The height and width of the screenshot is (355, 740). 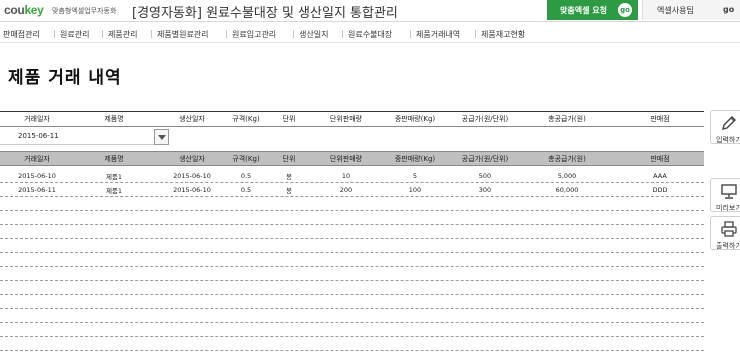 I want to click on table-header-store: 판매점, so click(x=660, y=158).